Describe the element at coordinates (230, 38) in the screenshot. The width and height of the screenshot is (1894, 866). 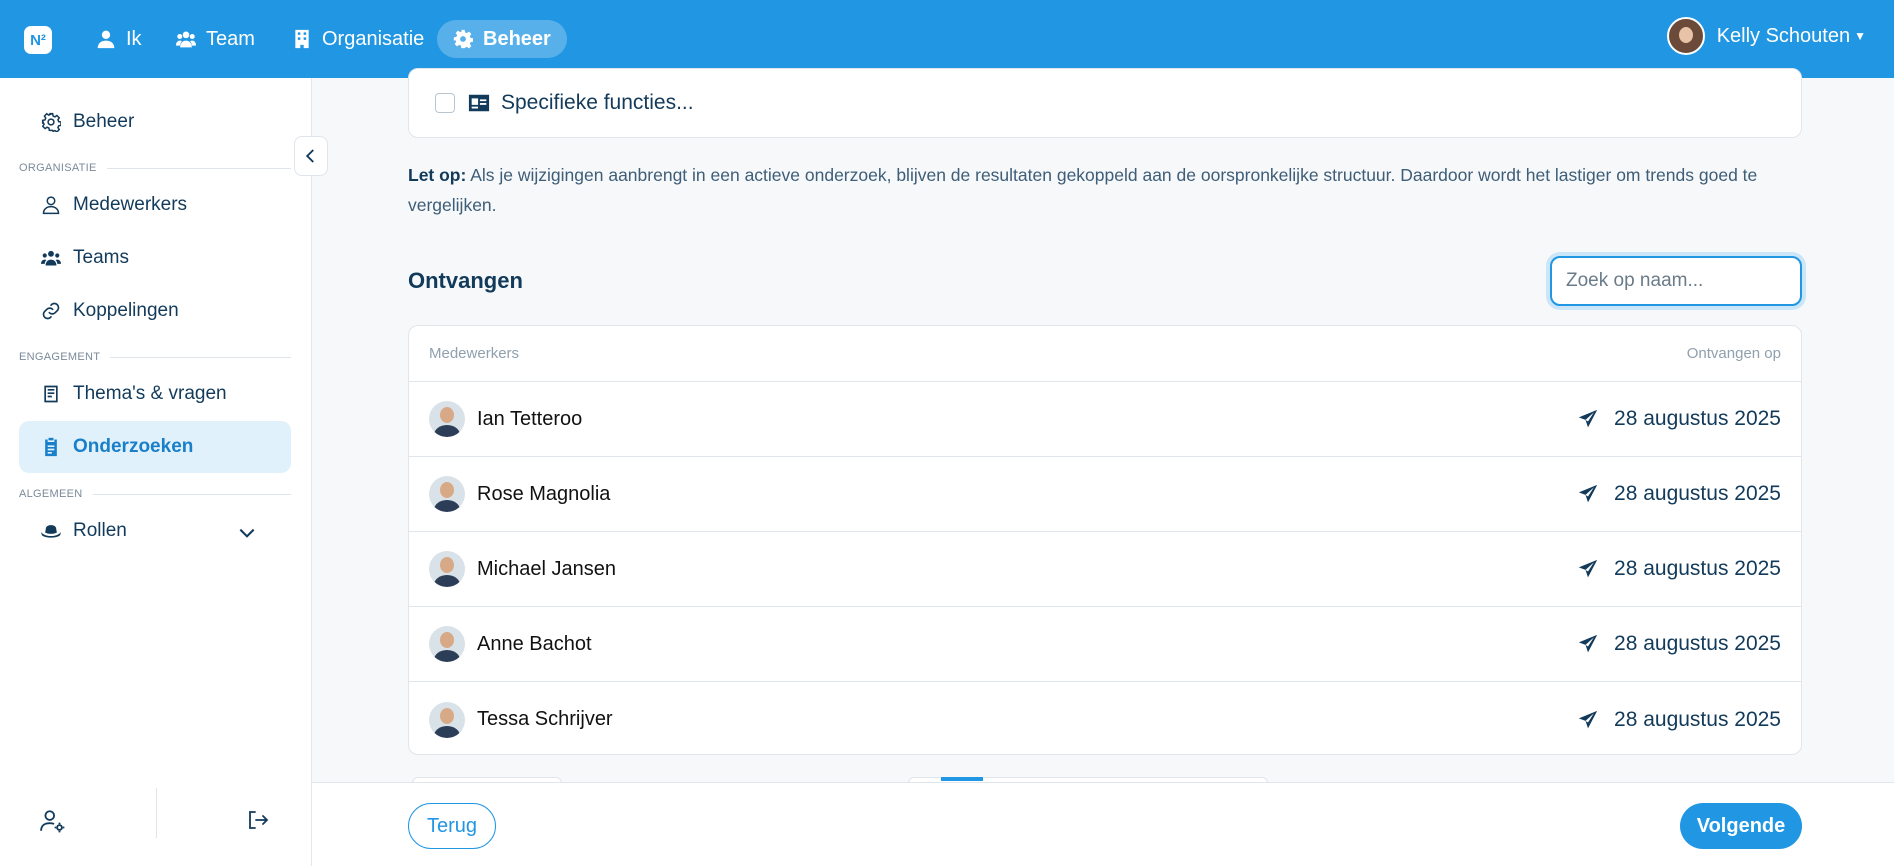
I see `nav-label: Team` at that location.